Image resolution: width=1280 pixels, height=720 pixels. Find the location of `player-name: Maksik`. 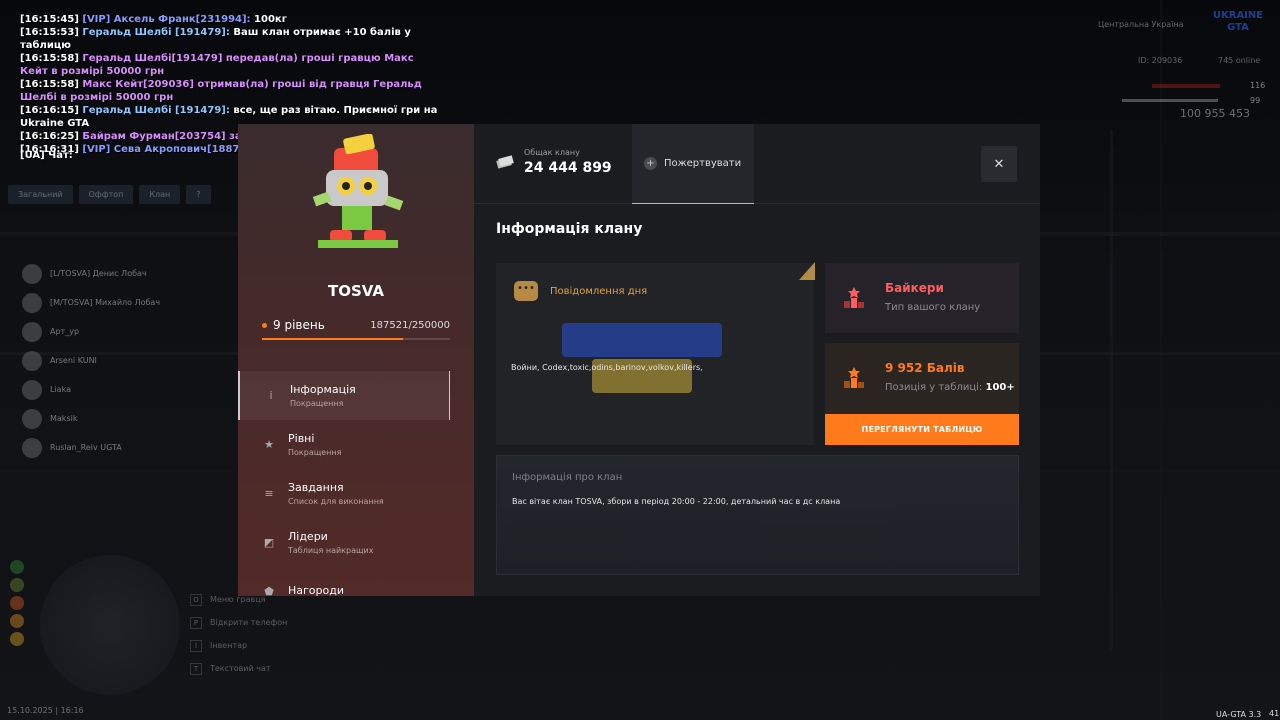

player-name: Maksik is located at coordinates (64, 418).